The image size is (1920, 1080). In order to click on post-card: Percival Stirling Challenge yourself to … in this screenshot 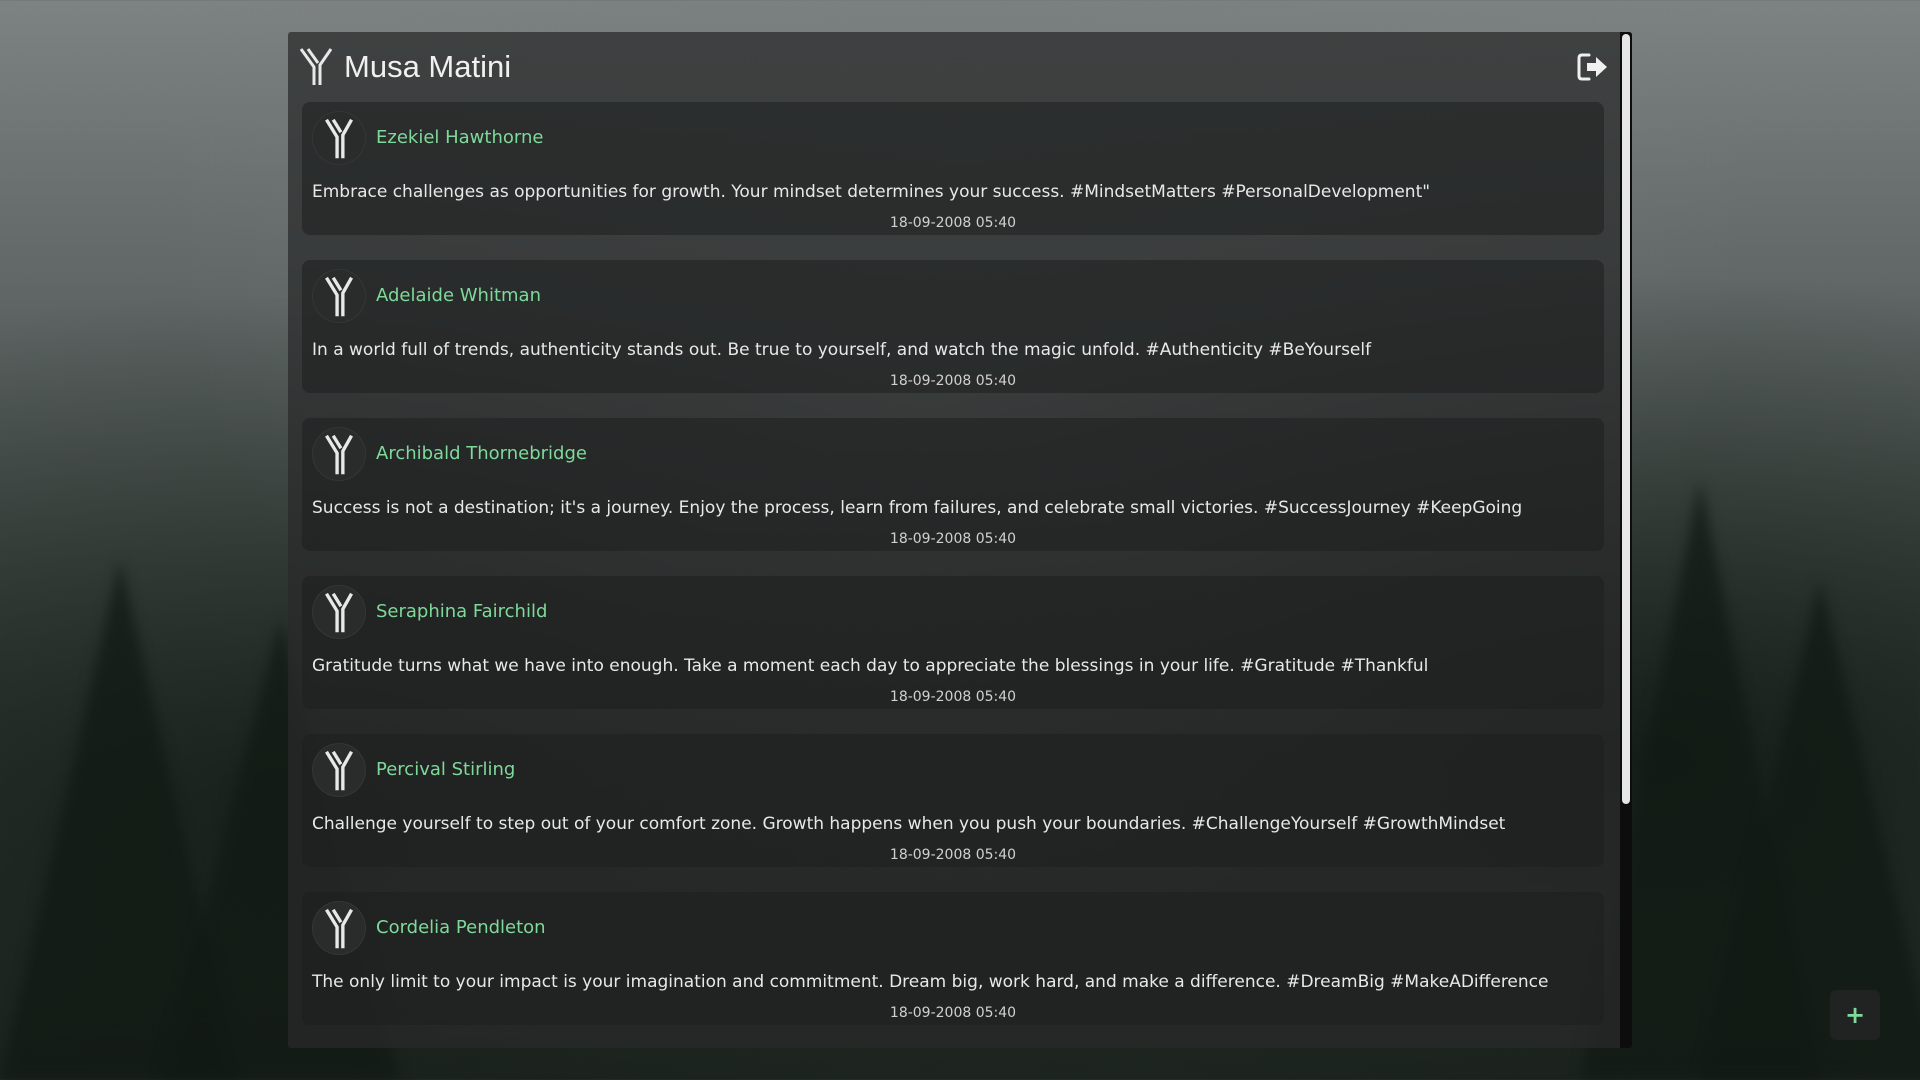, I will do `click(953, 800)`.